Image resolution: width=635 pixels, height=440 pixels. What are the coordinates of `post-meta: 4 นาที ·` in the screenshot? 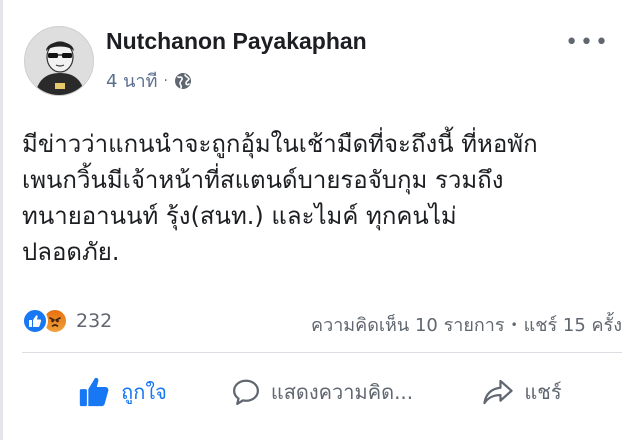 It's located at (149, 80).